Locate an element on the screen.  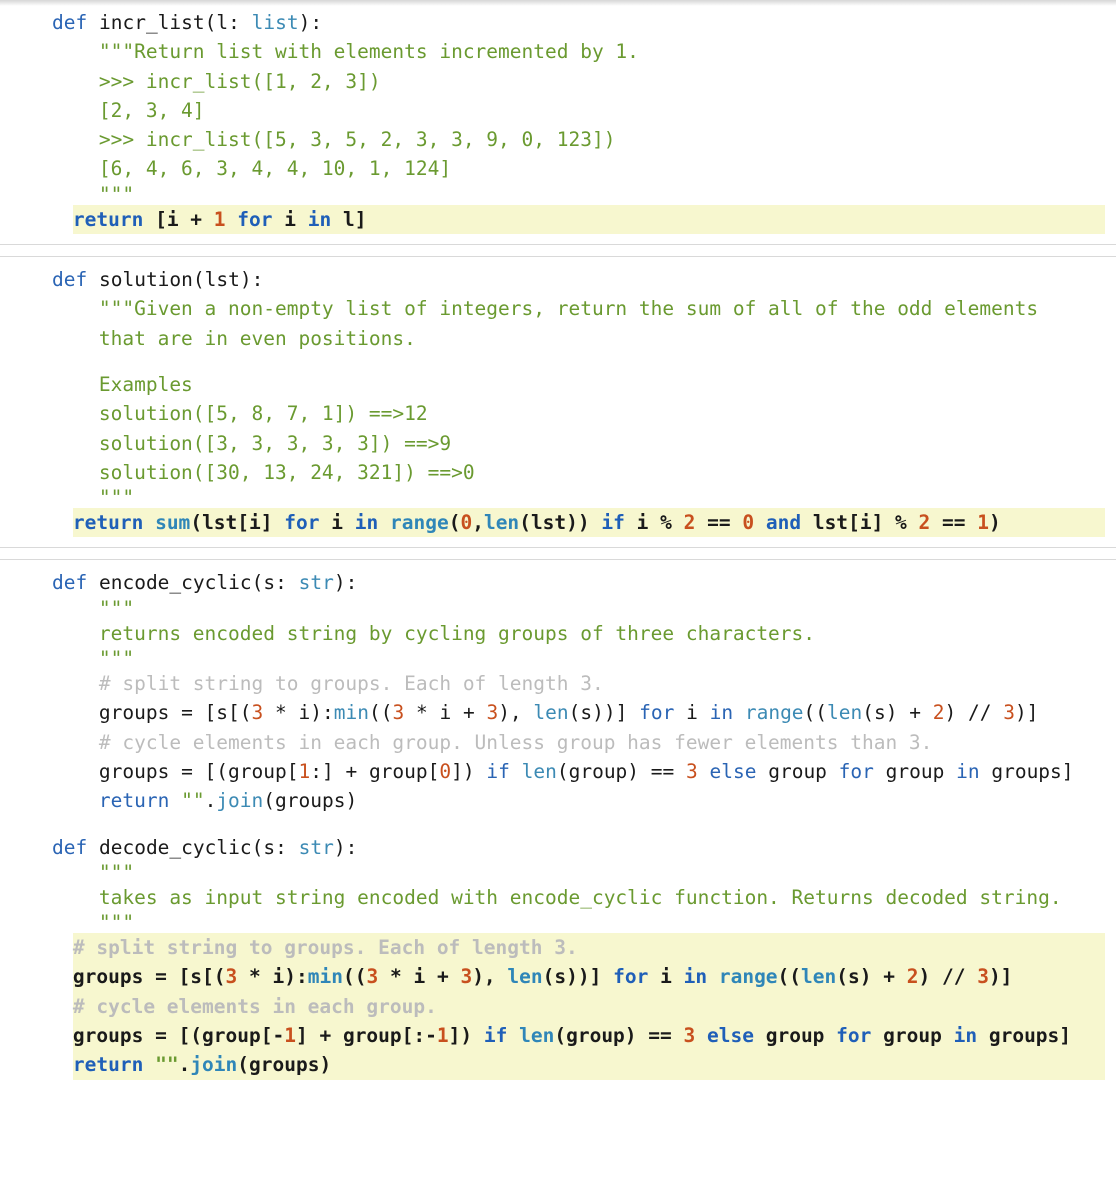
code-line: [6, 4, 6, 3, 4, 4, 10, 1, 124] is located at coordinates (558, 168).